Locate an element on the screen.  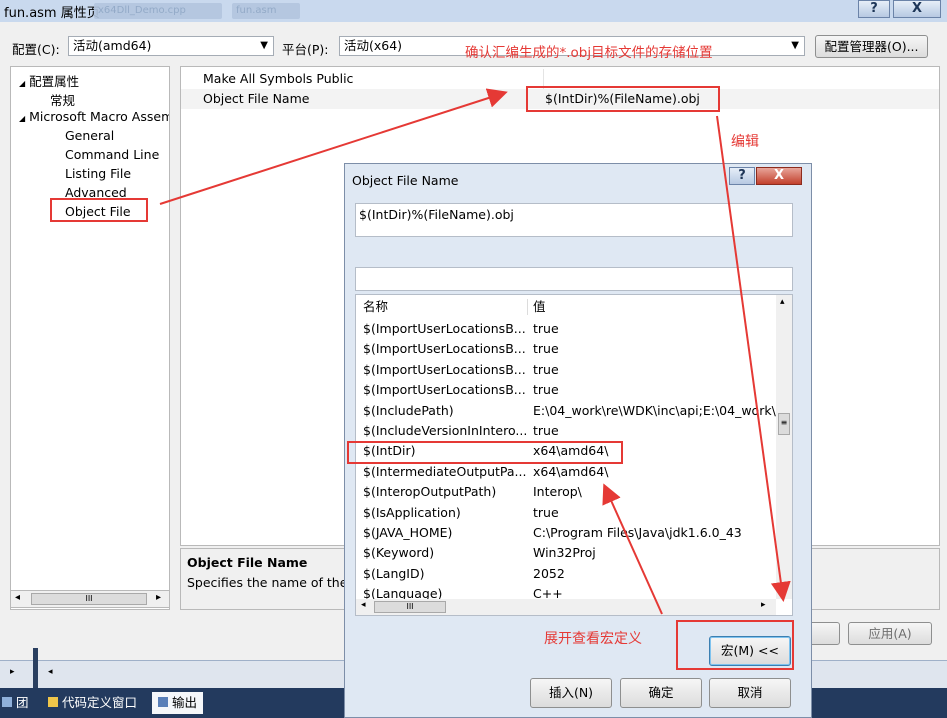
arrow-to-object-file-name is located at coordinates (333, 146).